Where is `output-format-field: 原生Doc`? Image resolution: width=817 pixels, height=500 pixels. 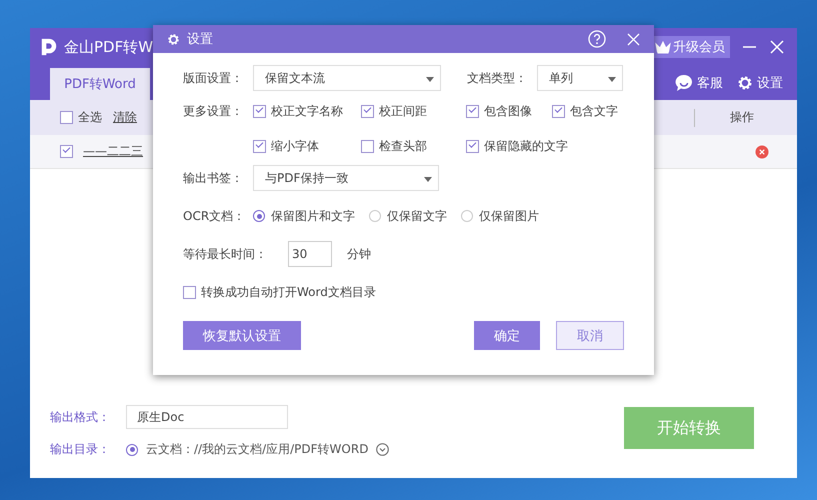
output-format-field: 原生Doc is located at coordinates (207, 417).